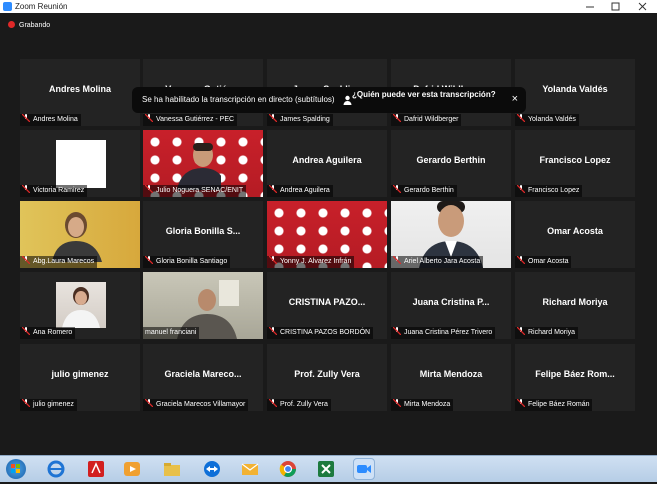 This screenshot has height=484, width=657. Describe the element at coordinates (203, 305) in the screenshot. I see `participant-tile-active-speaker: manuel franciani` at that location.